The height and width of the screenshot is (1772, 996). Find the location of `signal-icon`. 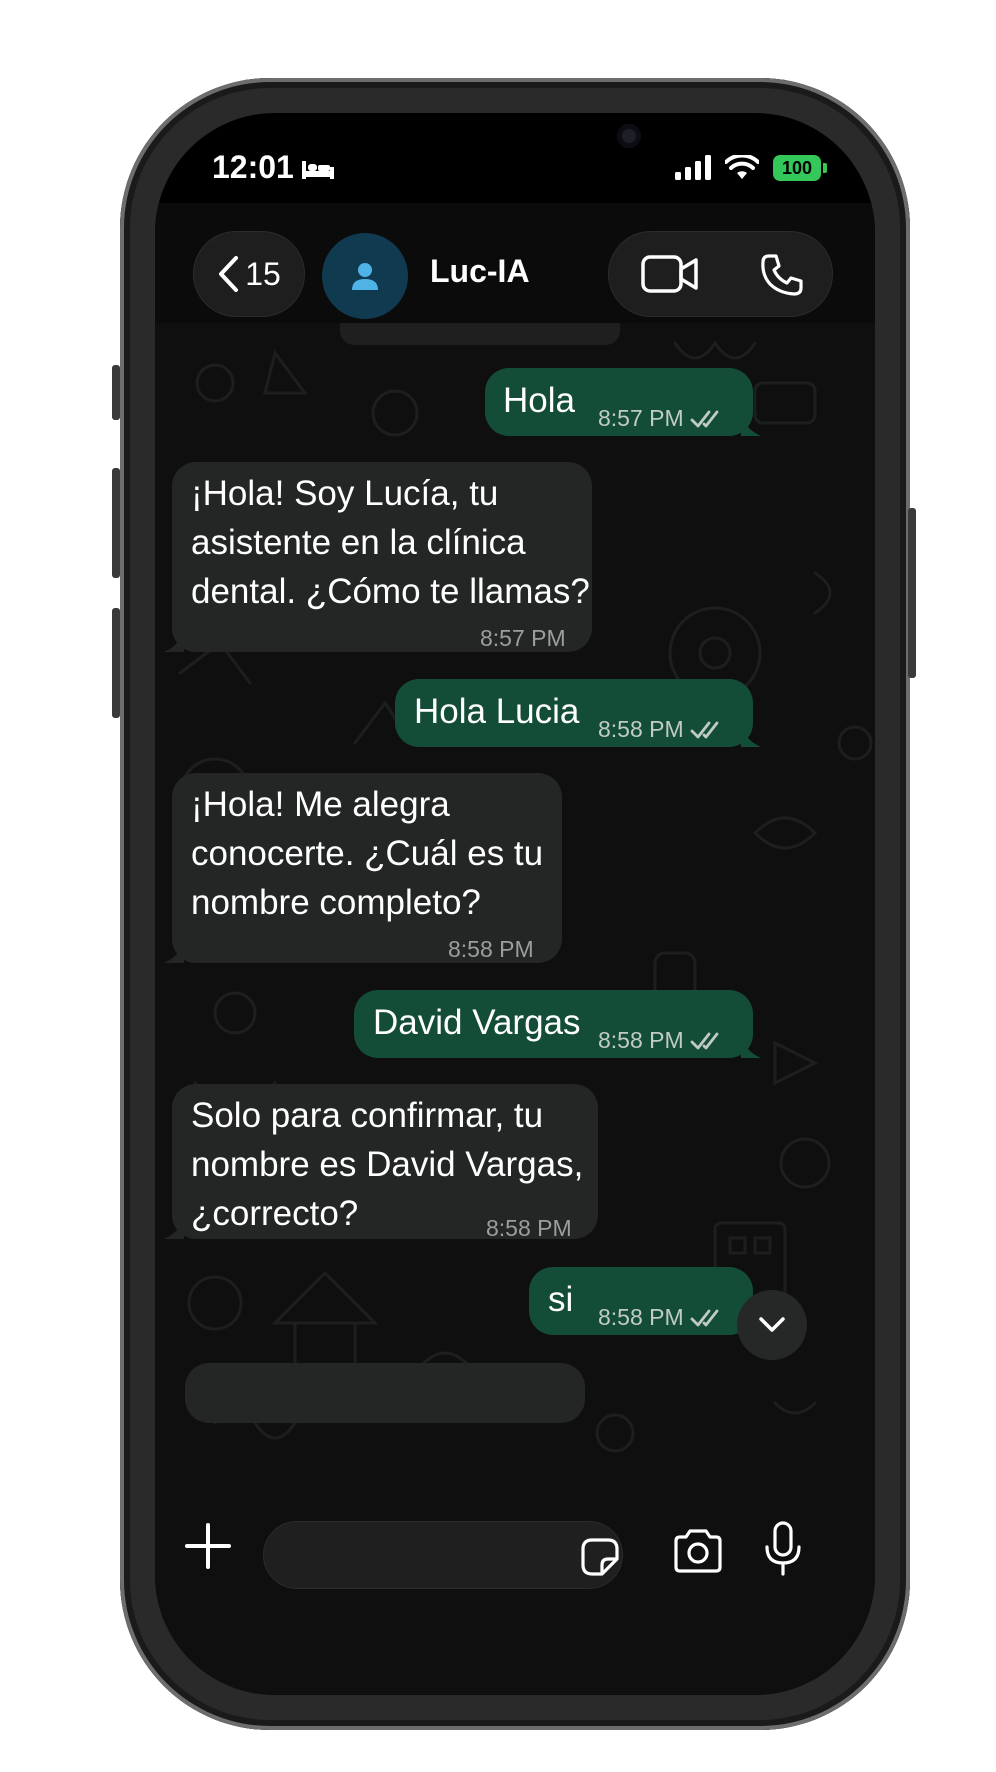

signal-icon is located at coordinates (693, 167).